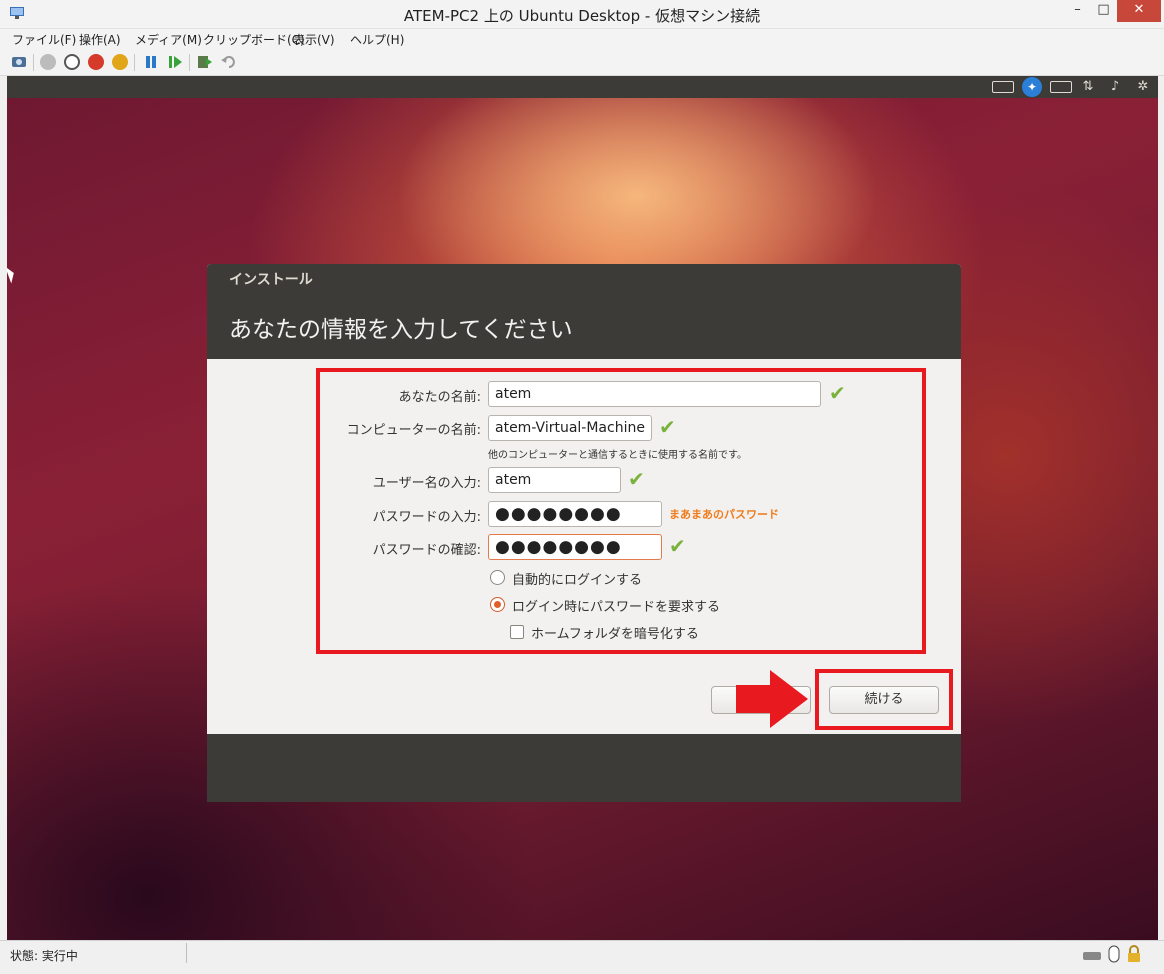  I want to click on menu-clipboard: クリップボード(C), so click(254, 39).